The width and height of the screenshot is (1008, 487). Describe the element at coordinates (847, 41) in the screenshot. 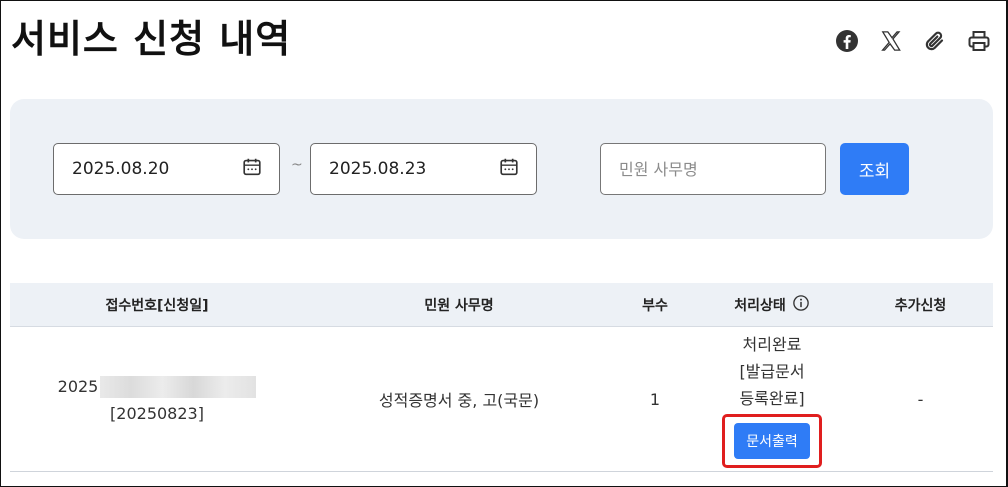

I see `facebook-icon` at that location.